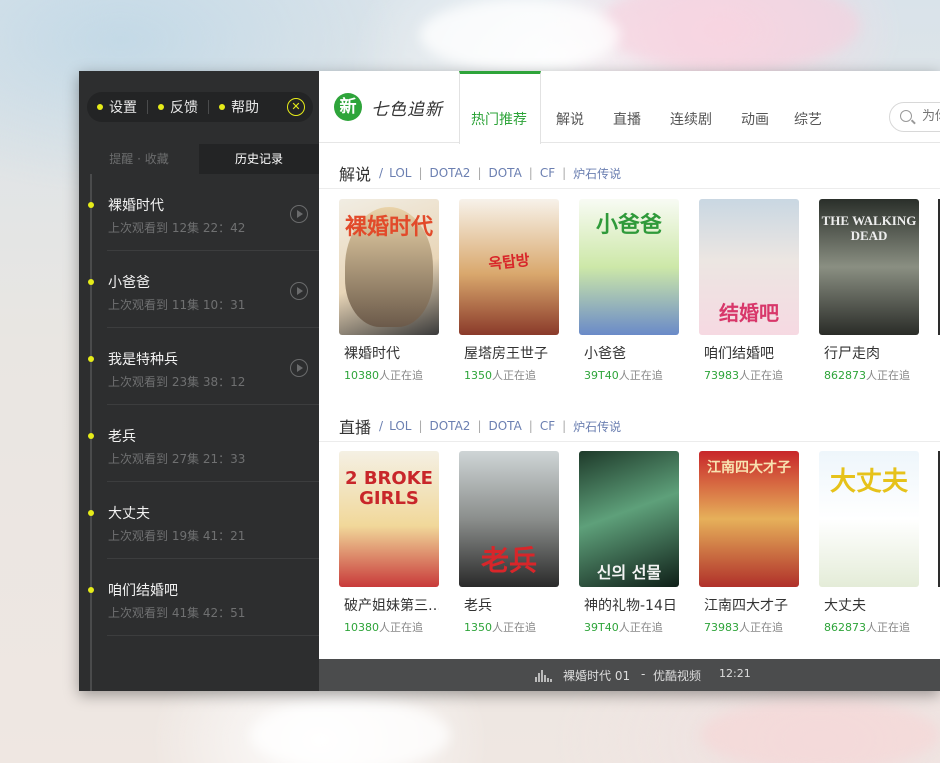 The image size is (940, 763). Describe the element at coordinates (500, 107) in the screenshot. I see `active-tab-indicator` at that location.